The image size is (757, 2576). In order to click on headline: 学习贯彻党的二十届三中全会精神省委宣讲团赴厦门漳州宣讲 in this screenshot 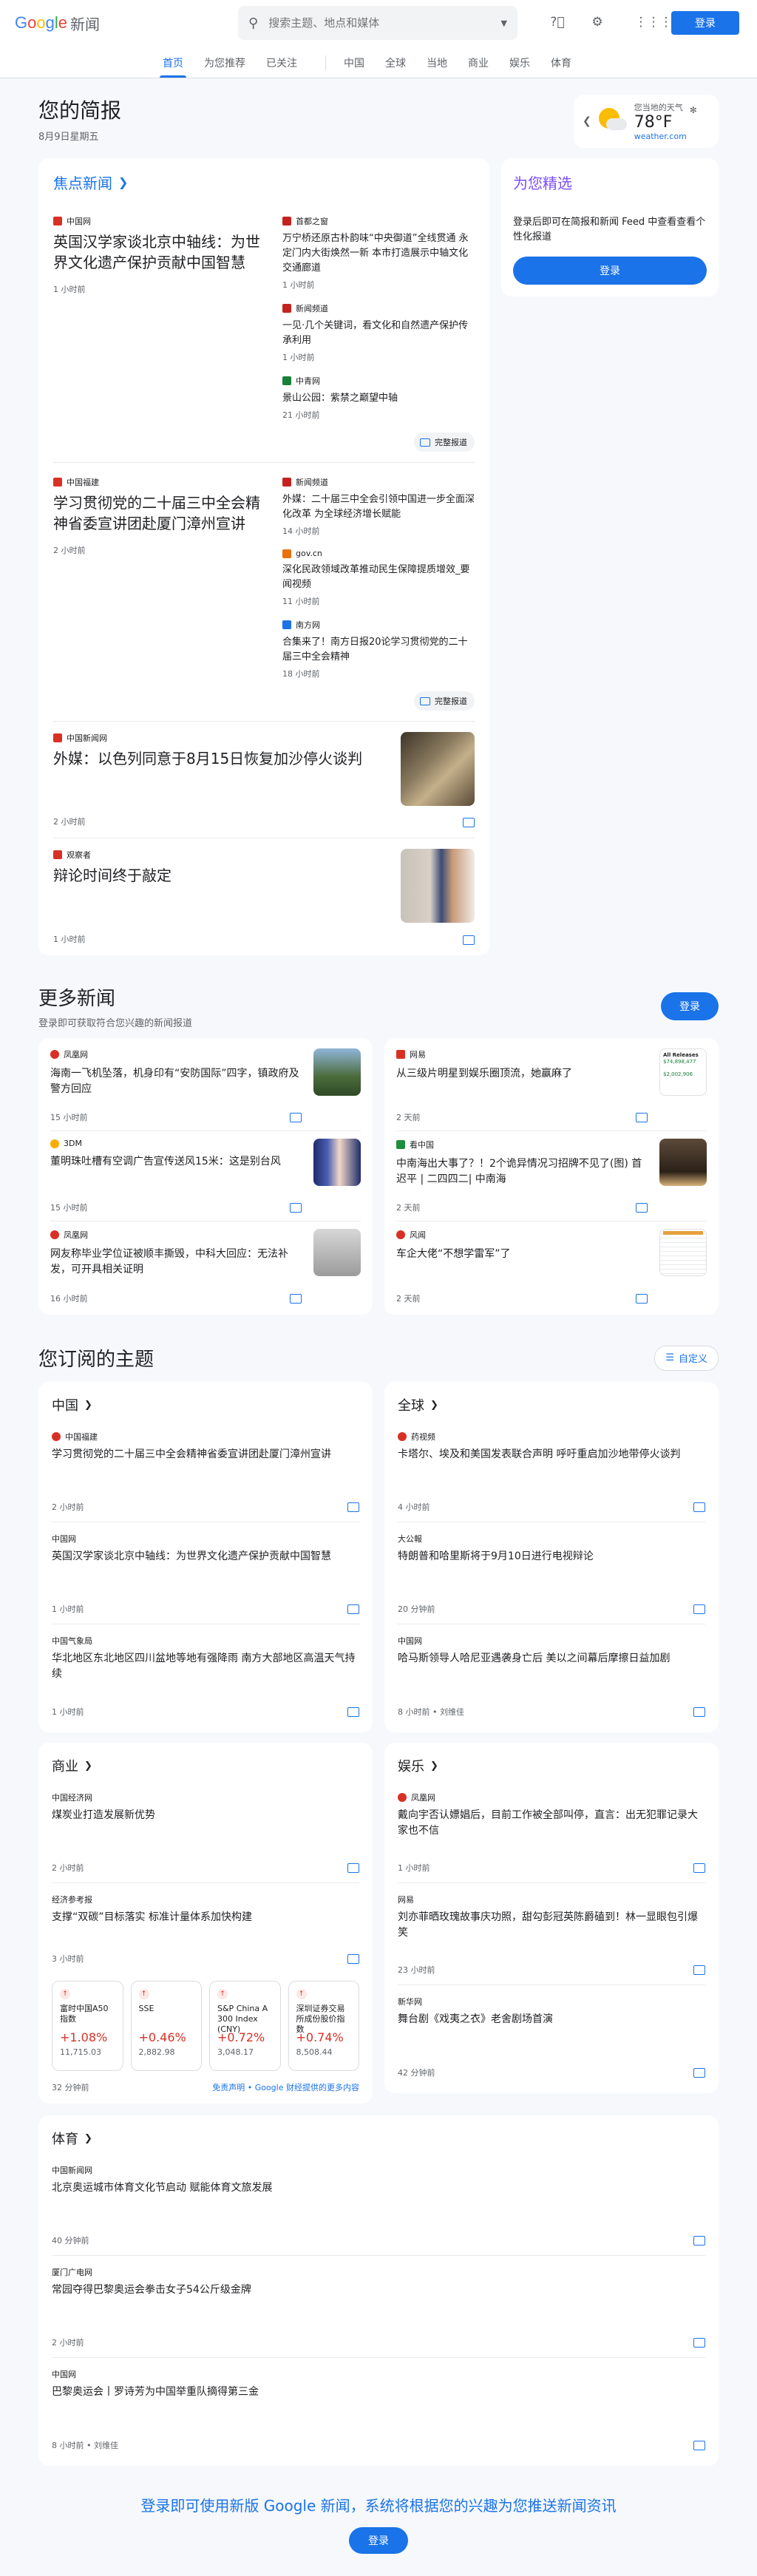, I will do `click(160, 513)`.